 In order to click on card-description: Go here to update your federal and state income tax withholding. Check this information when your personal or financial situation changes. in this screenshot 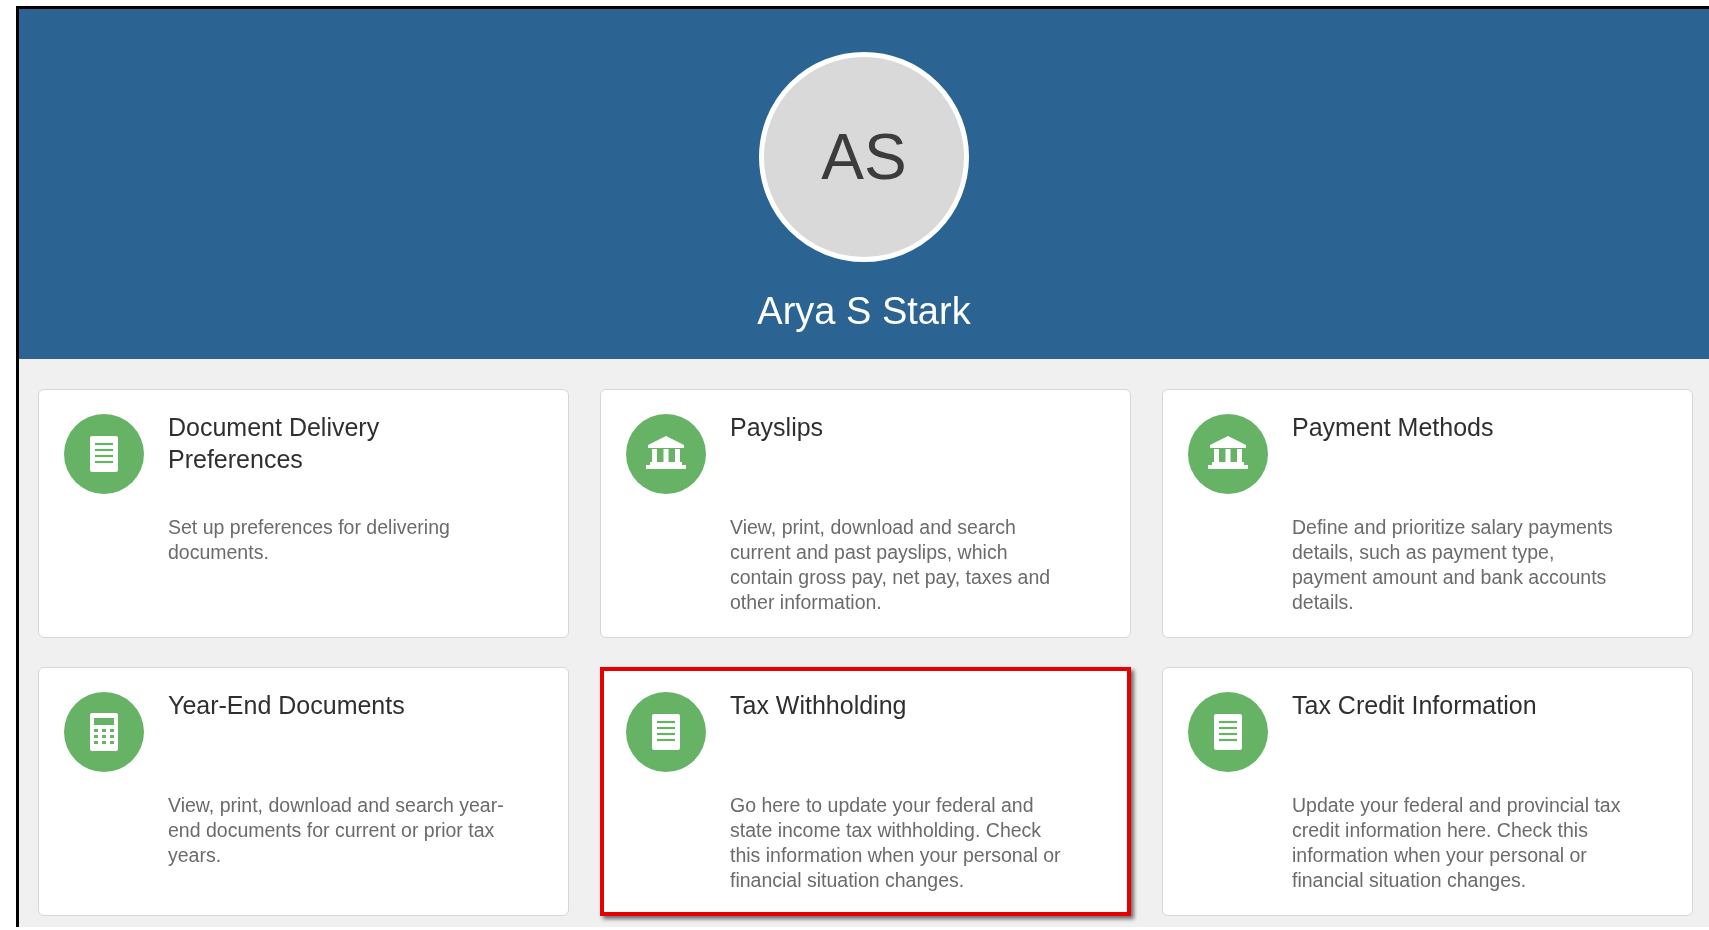, I will do `click(896, 843)`.